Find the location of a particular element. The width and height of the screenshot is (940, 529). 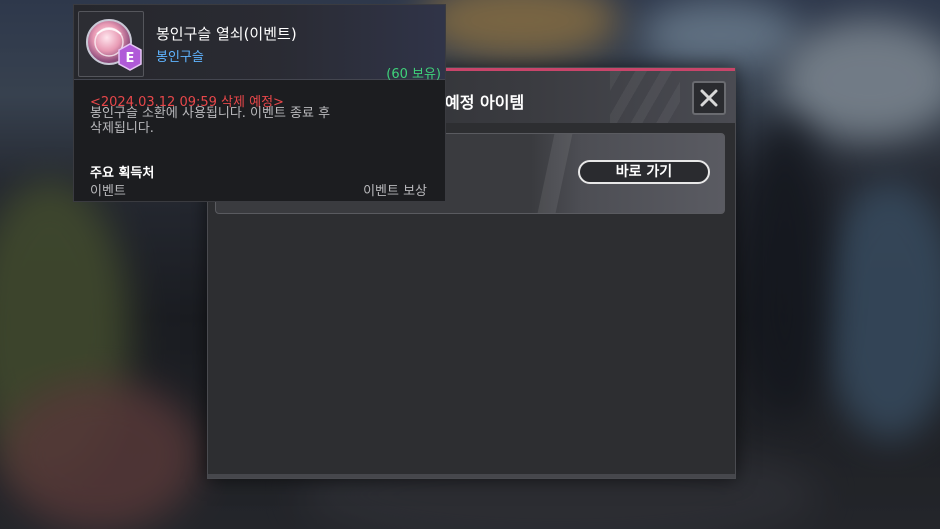

header-decoration is located at coordinates (645, 97).